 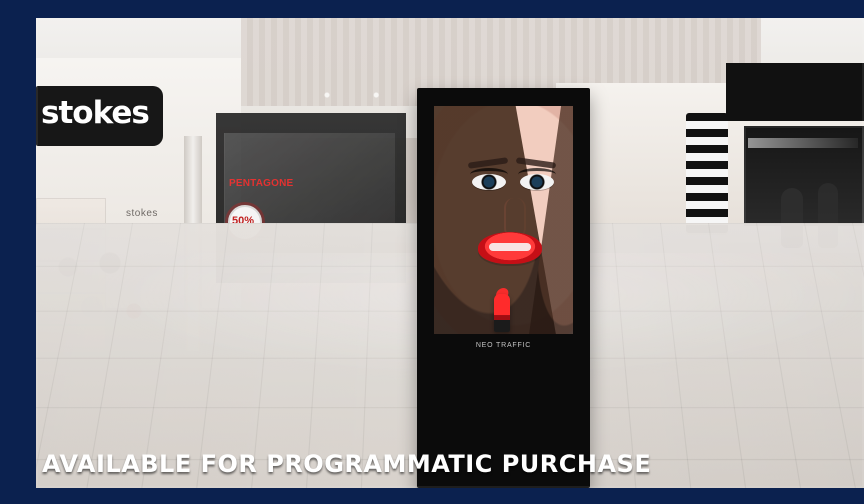 I want to click on kiosk-screen, so click(x=503, y=220).